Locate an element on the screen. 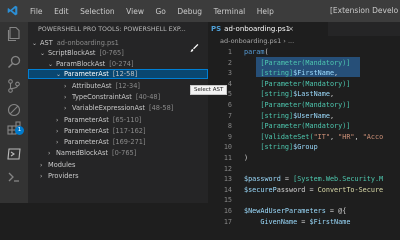 The image size is (400, 240). tree-item: › TypeConstraintAst [40-48] is located at coordinates (118, 97).